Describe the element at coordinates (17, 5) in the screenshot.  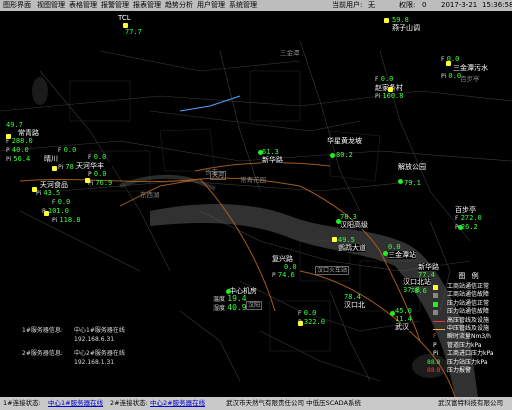
I see `menu-item-graphics: 图形界面` at that location.